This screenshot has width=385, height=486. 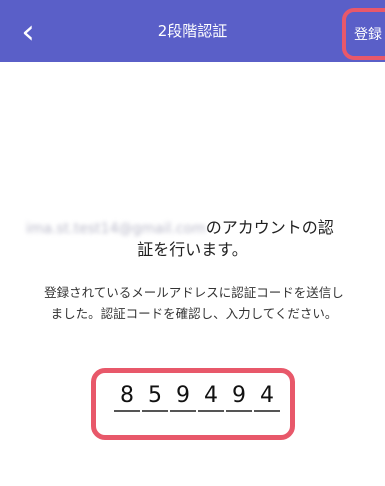 I want to click on code-digit: 5, so click(x=155, y=397).